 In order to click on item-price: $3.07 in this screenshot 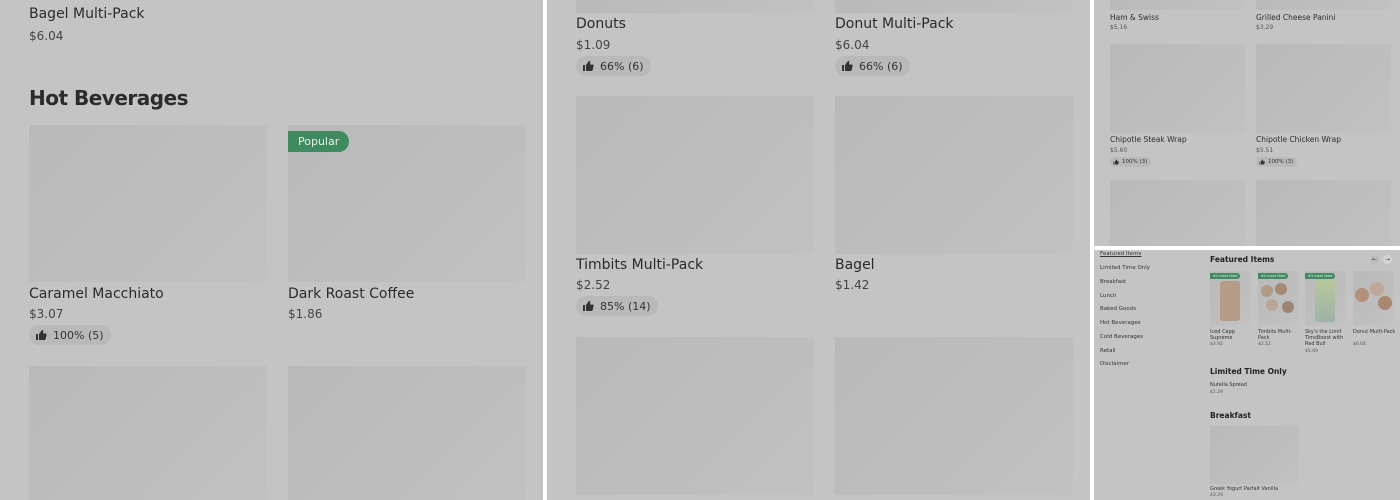, I will do `click(46, 314)`.